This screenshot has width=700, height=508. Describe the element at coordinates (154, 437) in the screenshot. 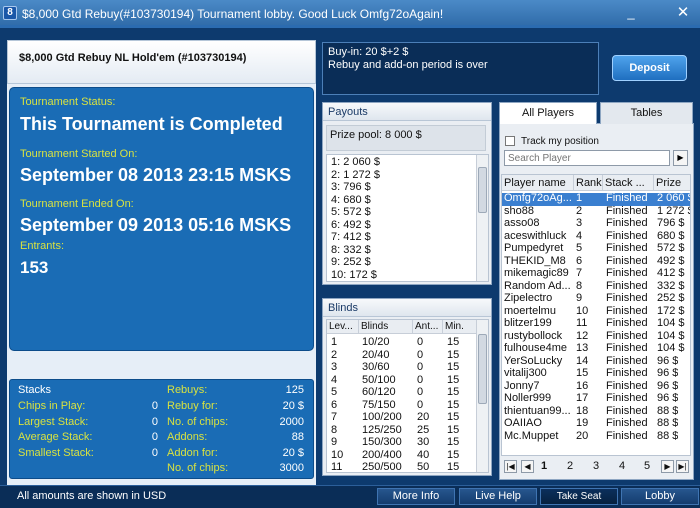

I see `average-stack-value: 0` at that location.